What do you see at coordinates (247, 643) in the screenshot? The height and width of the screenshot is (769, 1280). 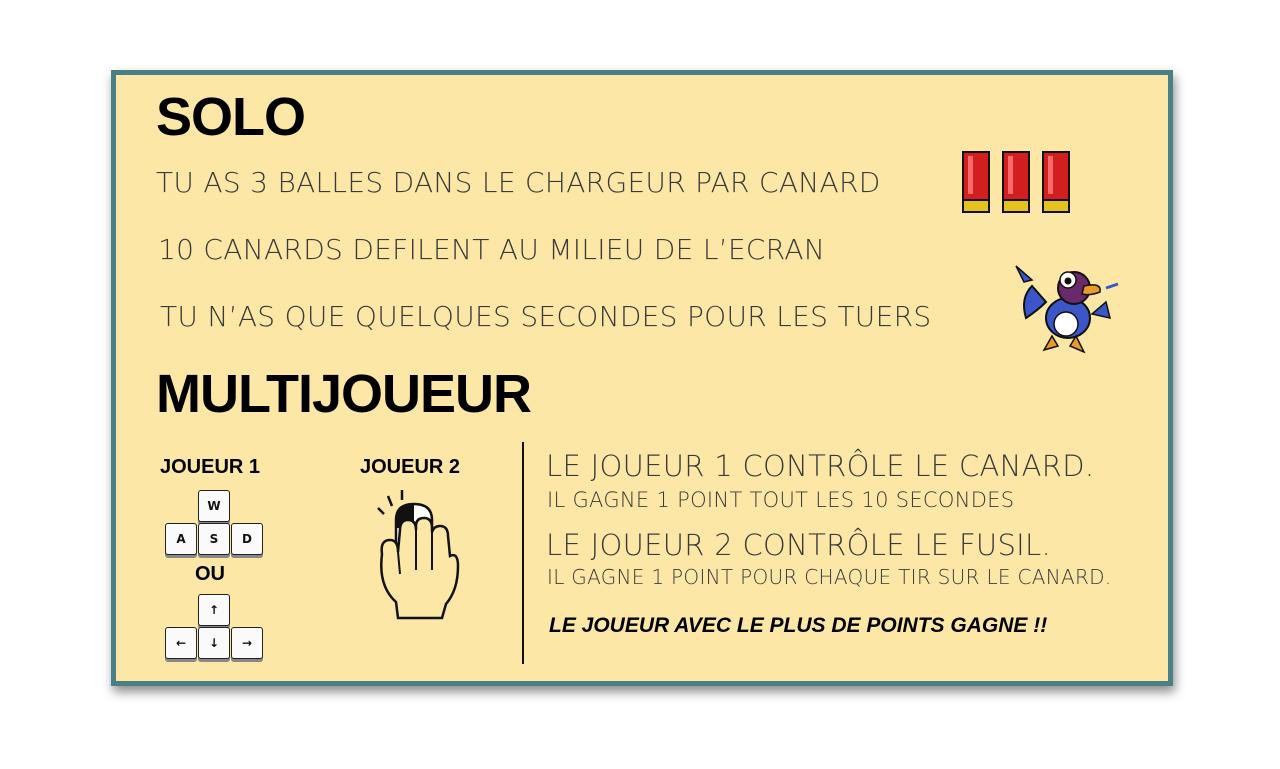 I see `key-arrow-right: →` at bounding box center [247, 643].